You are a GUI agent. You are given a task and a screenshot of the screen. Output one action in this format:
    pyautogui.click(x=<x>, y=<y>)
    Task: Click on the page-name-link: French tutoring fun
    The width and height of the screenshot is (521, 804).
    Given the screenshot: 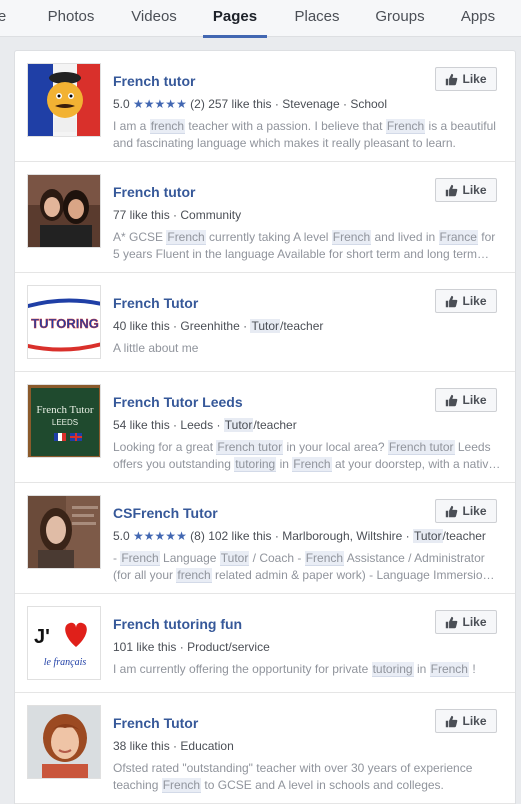 What is the action you would take?
    pyautogui.click(x=177, y=624)
    